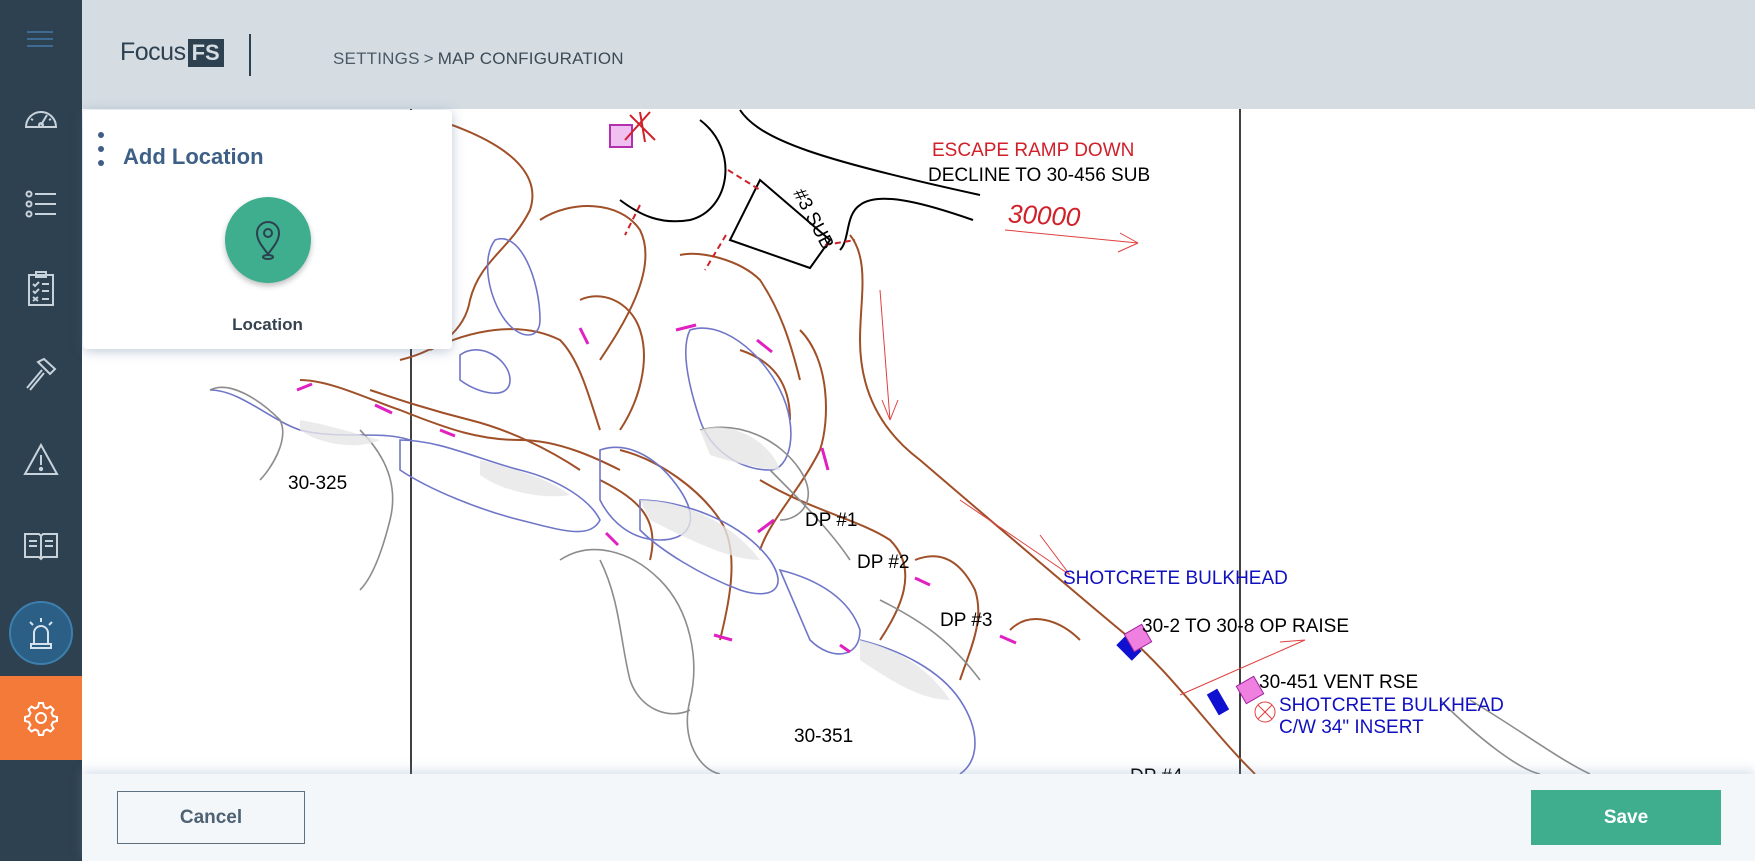 The height and width of the screenshot is (861, 1755). I want to click on alarm-beacon-icon, so click(41, 633).